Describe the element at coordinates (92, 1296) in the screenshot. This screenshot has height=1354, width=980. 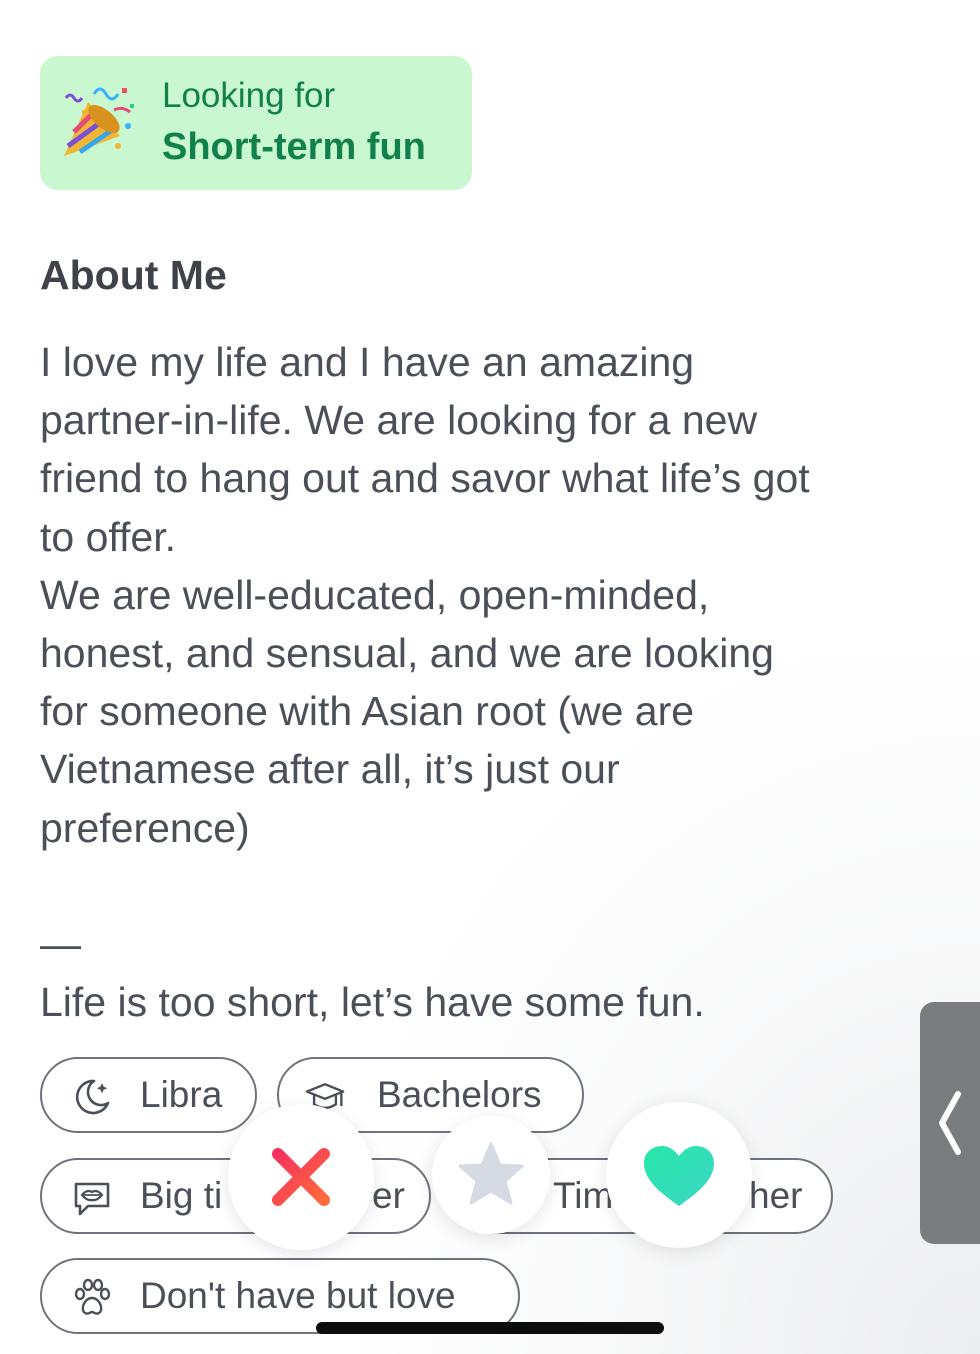
I see `paw-icon` at that location.